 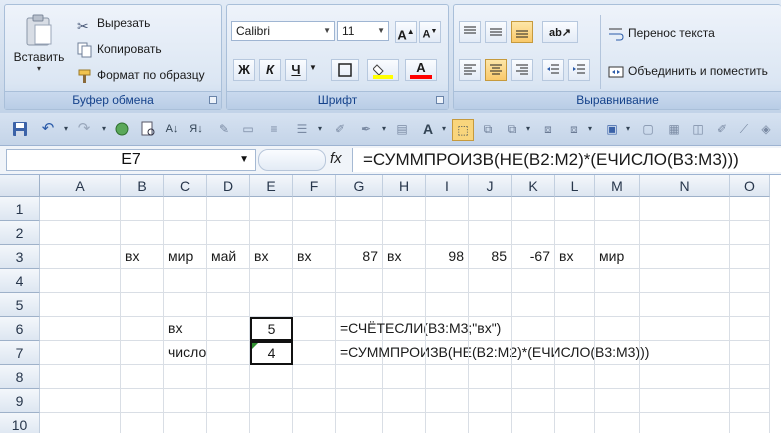 I want to click on cell-D1, so click(x=228, y=209).